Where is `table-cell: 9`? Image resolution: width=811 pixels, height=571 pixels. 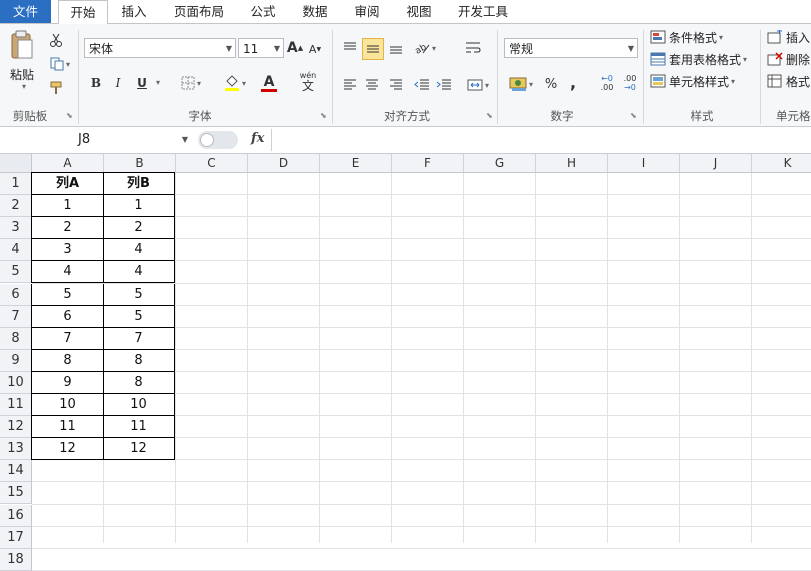 table-cell: 9 is located at coordinates (67, 382).